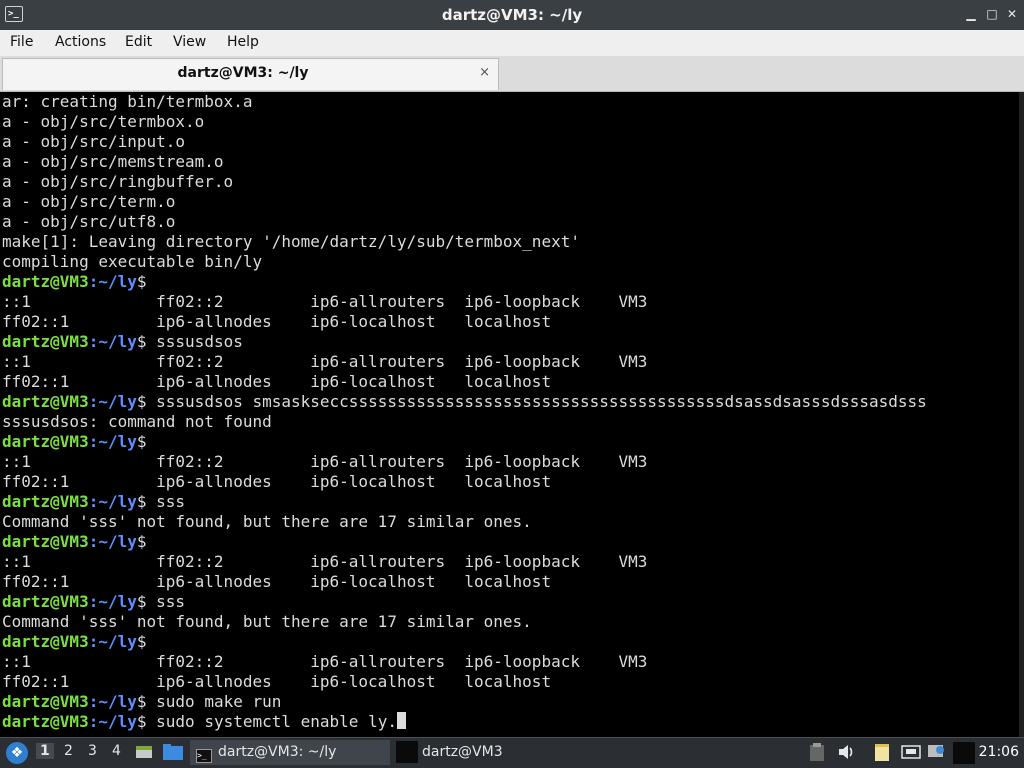  What do you see at coordinates (214, 701) in the screenshot?
I see `command-text: sudo make run` at bounding box center [214, 701].